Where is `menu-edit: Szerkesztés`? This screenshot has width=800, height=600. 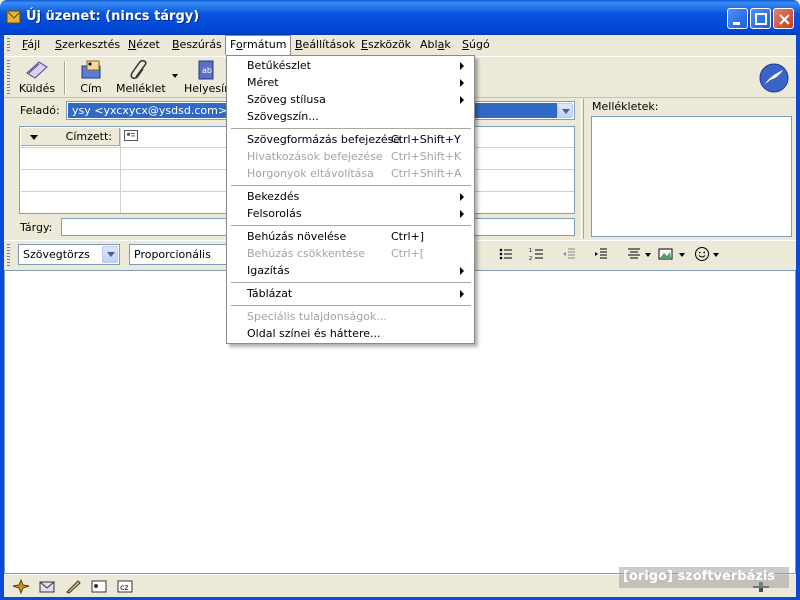 menu-edit: Szerkesztés is located at coordinates (87, 45).